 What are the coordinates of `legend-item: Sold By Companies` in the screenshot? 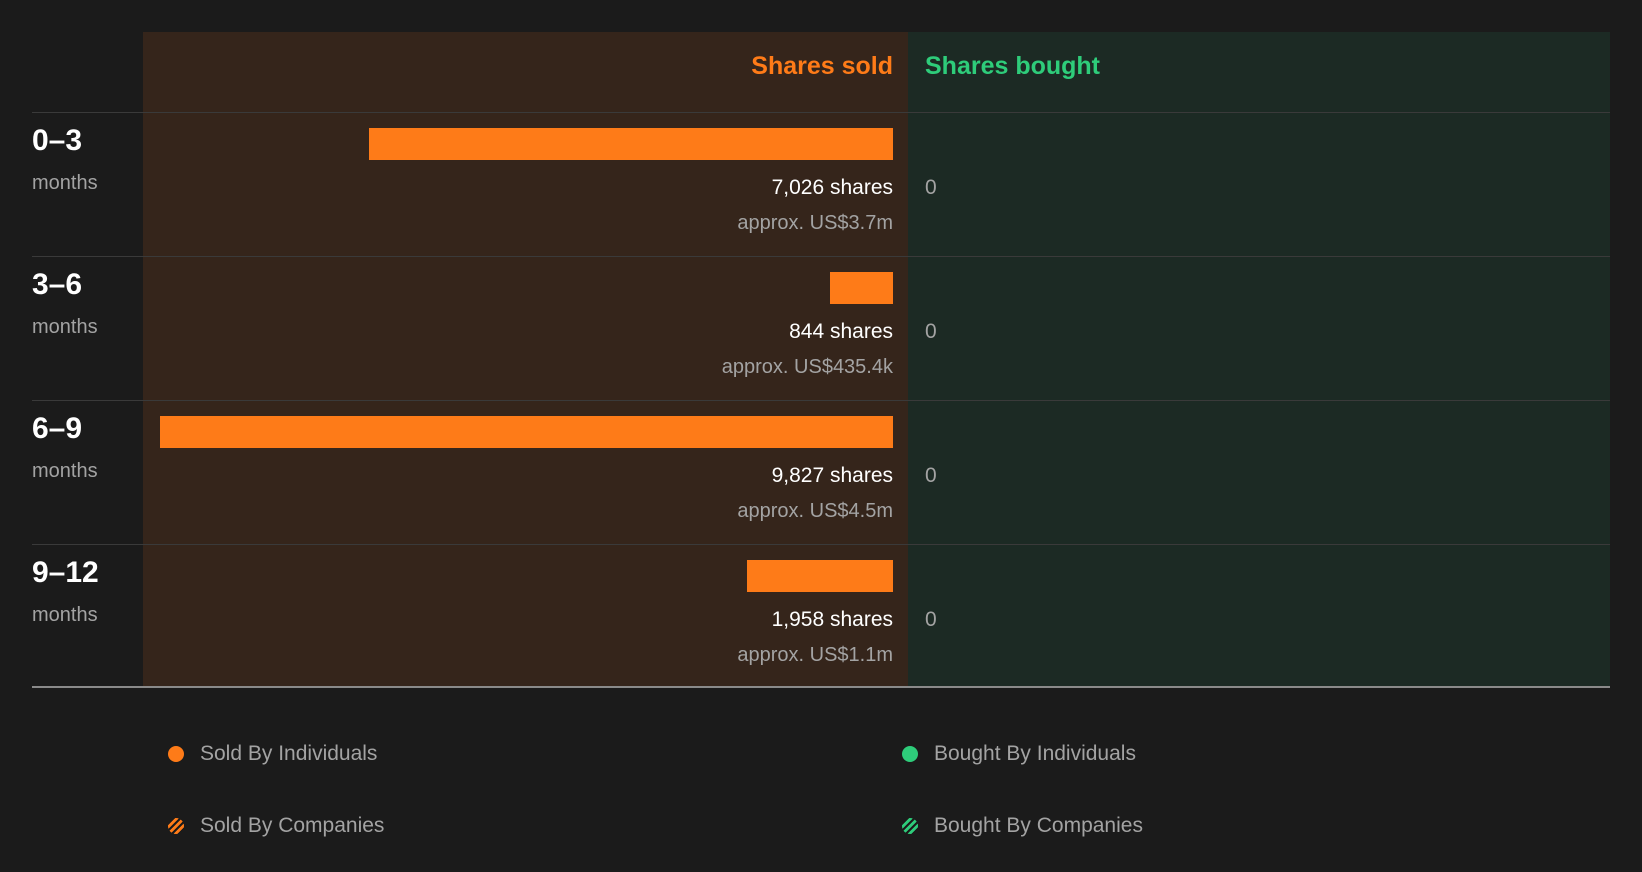 It's located at (276, 826).